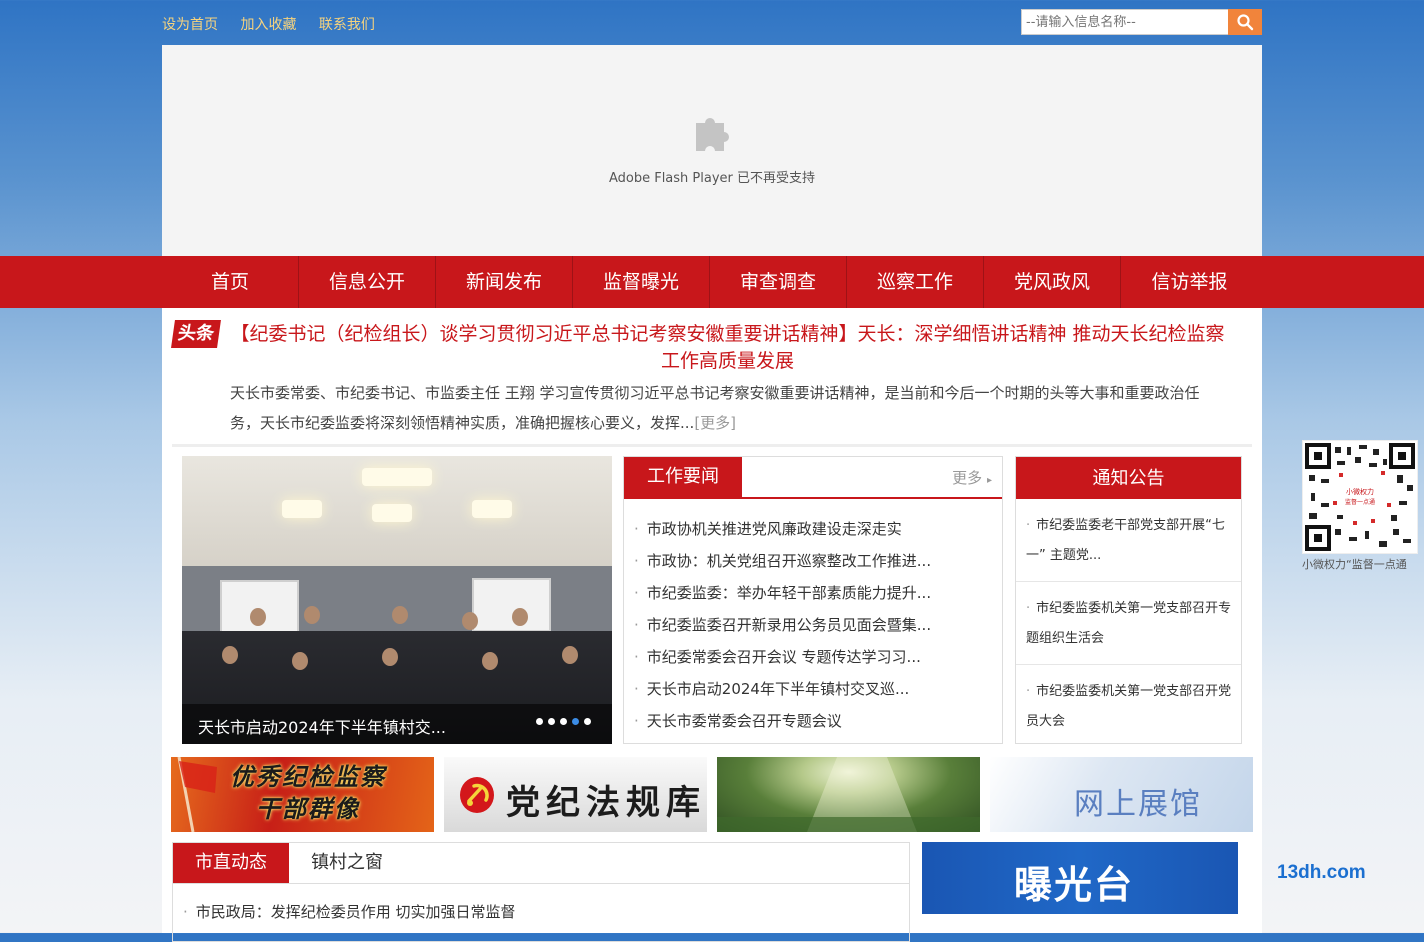 The height and width of the screenshot is (942, 1424). I want to click on top-links: 设为首页 加入收藏 联系我们, so click(277, 24).